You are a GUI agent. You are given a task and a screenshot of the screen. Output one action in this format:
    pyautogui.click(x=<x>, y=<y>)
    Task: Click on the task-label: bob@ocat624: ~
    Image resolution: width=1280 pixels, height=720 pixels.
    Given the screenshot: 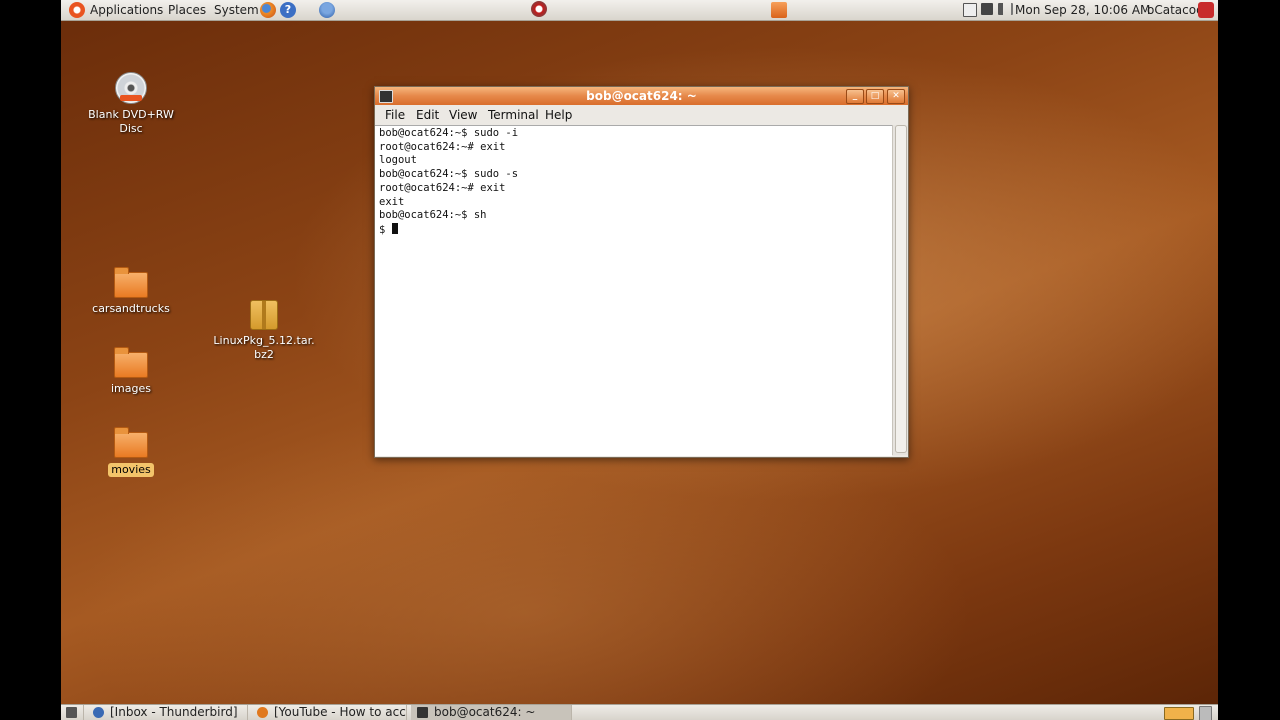 What is the action you would take?
    pyautogui.click(x=485, y=712)
    